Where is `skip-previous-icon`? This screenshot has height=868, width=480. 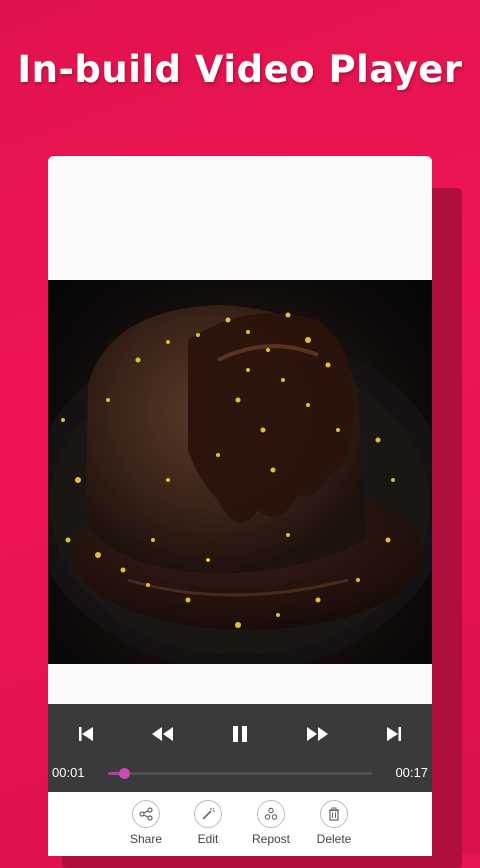 skip-previous-icon is located at coordinates (86, 734).